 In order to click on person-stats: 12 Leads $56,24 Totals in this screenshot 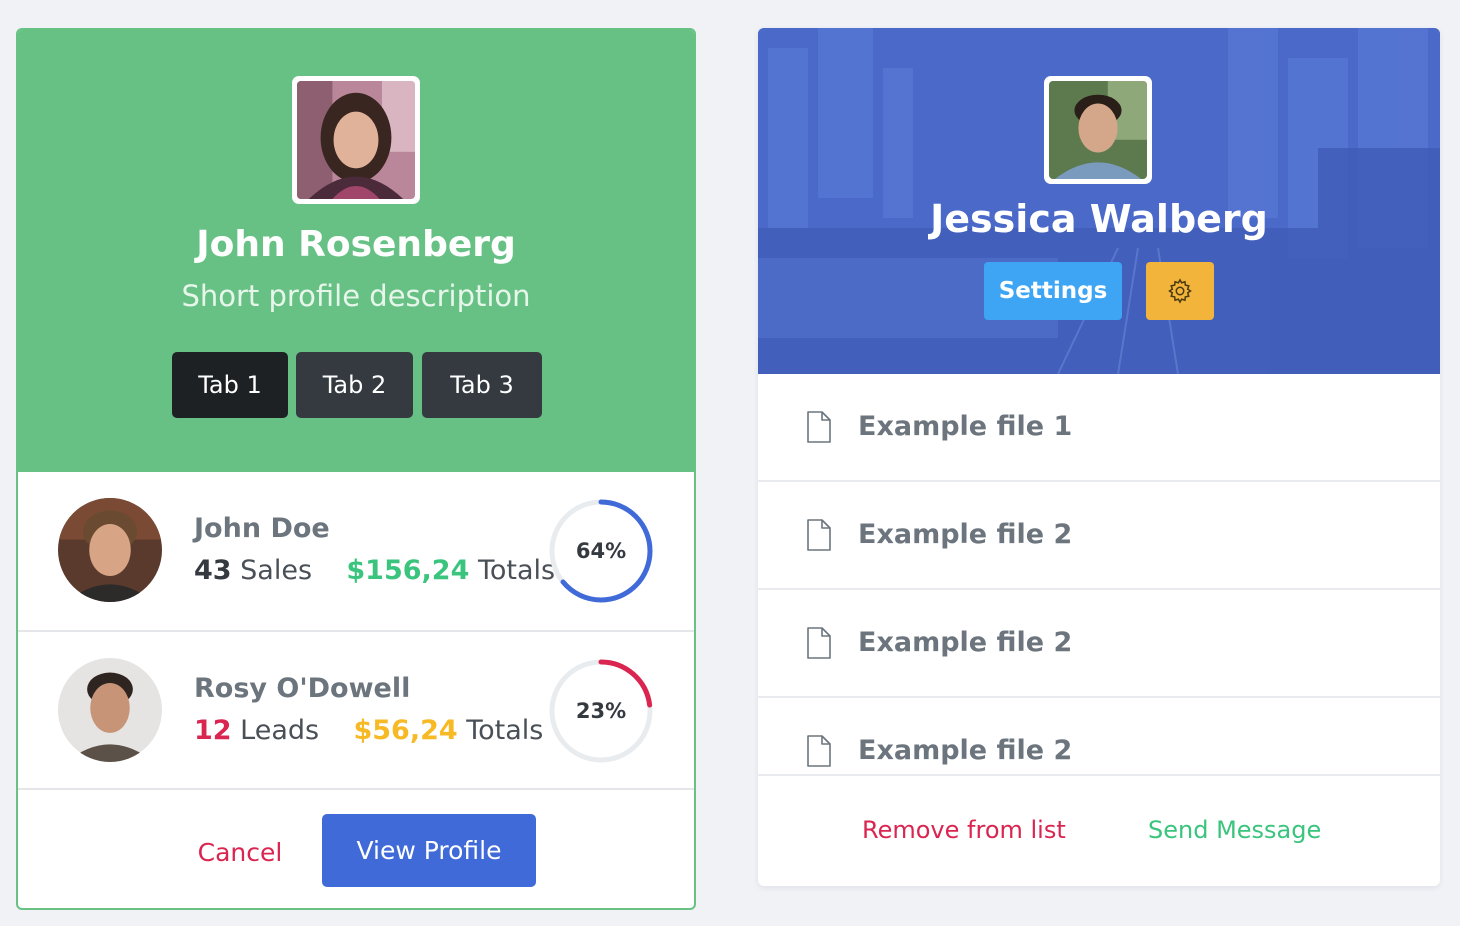, I will do `click(368, 731)`.